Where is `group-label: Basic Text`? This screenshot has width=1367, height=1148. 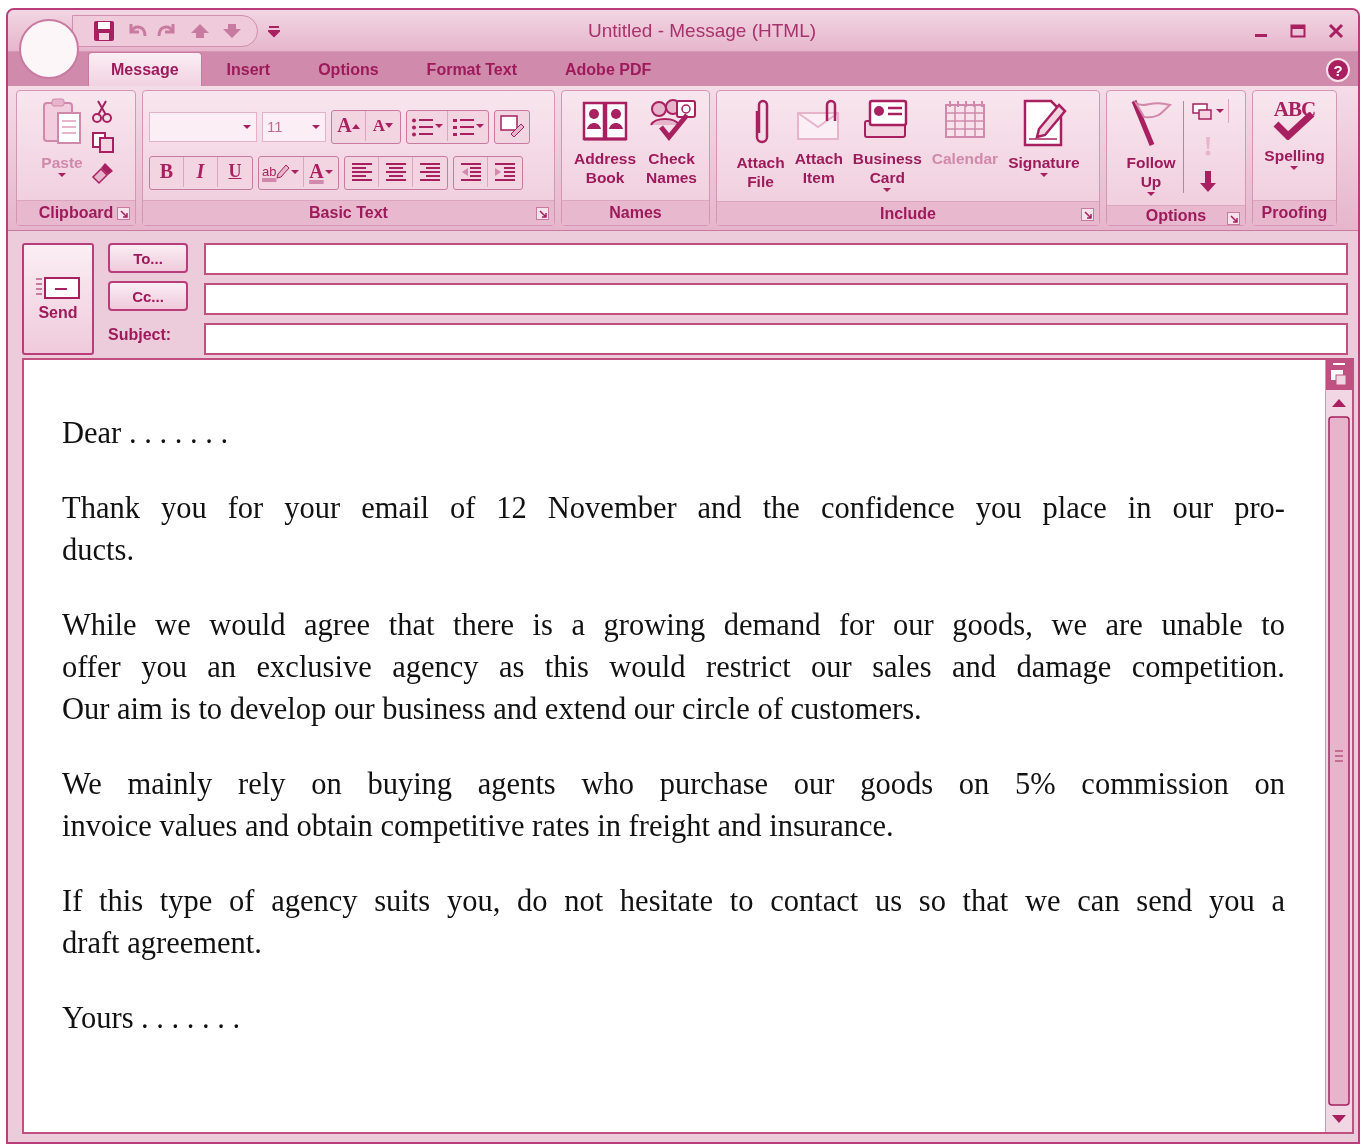
group-label: Basic Text is located at coordinates (348, 213).